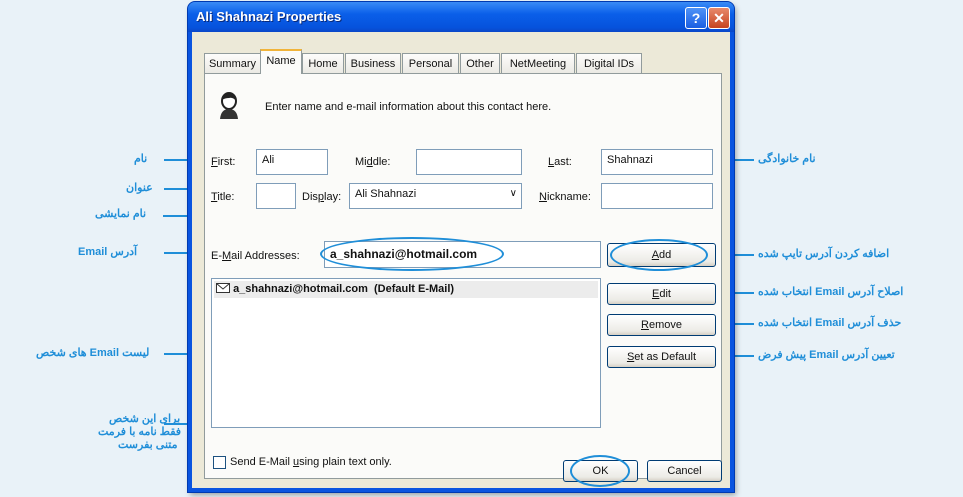 The image size is (963, 497). What do you see at coordinates (661, 325) in the screenshot?
I see `remove-button: Remove` at bounding box center [661, 325].